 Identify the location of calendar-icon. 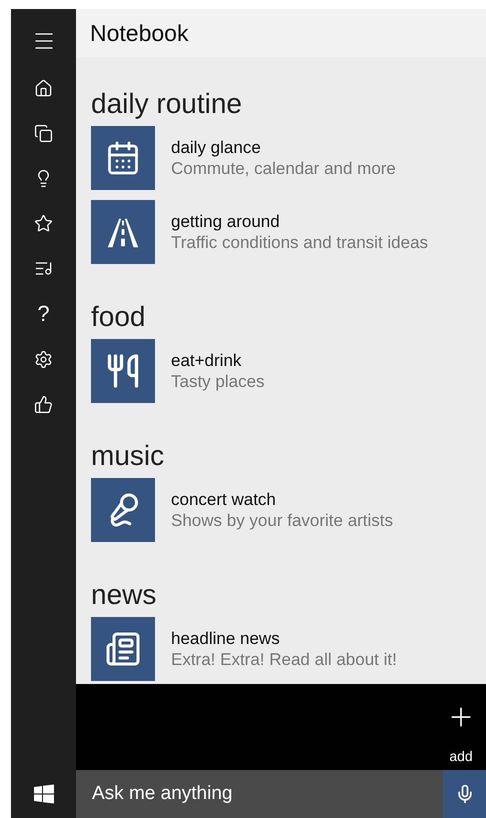
(123, 158).